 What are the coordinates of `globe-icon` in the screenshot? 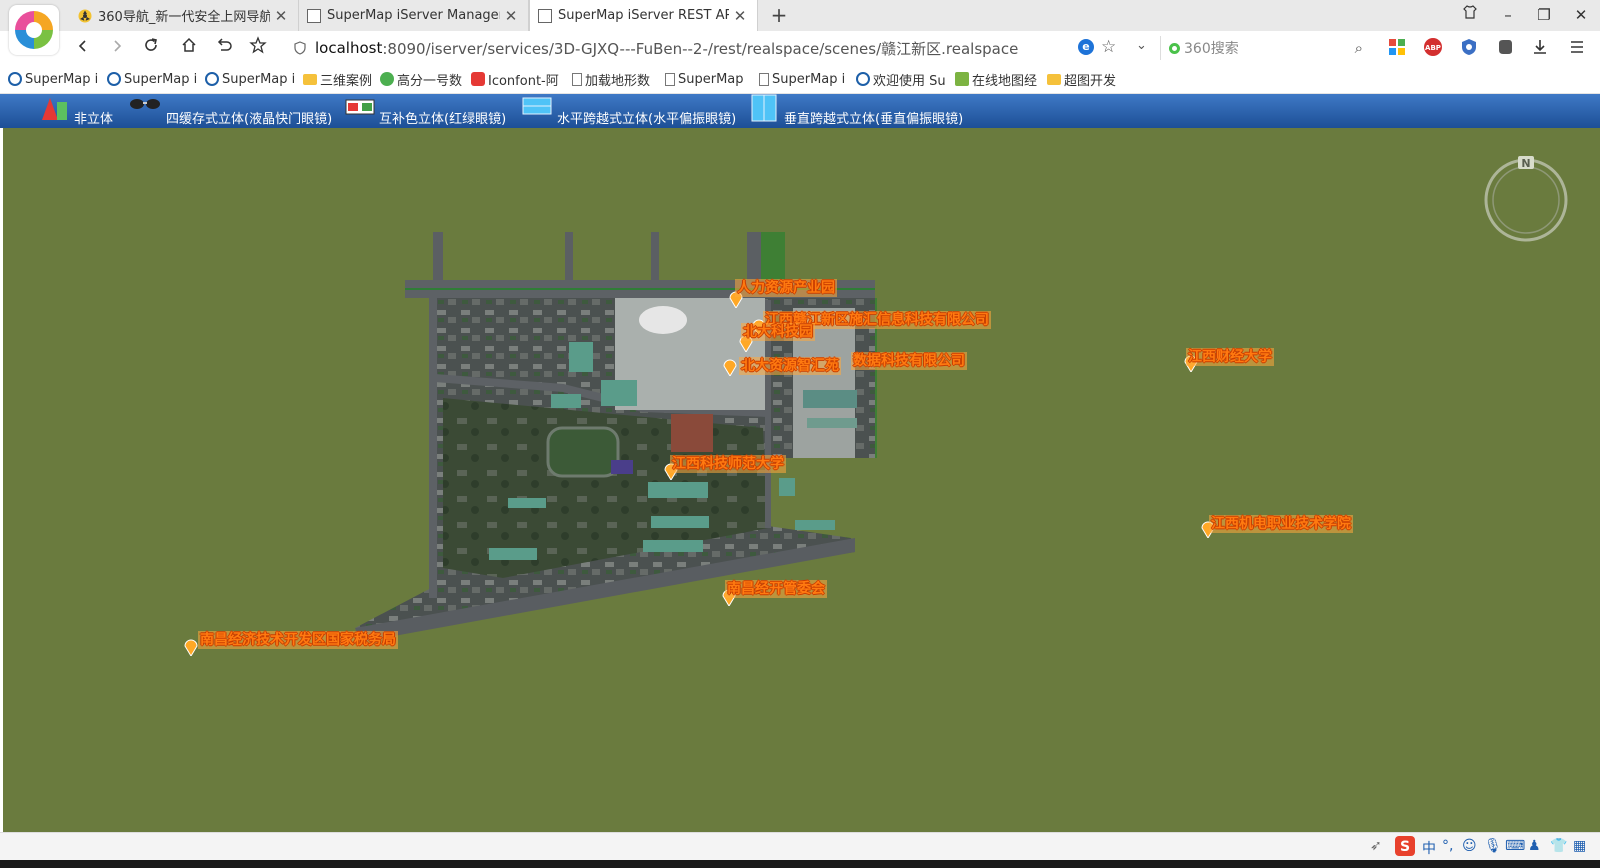 It's located at (387, 79).